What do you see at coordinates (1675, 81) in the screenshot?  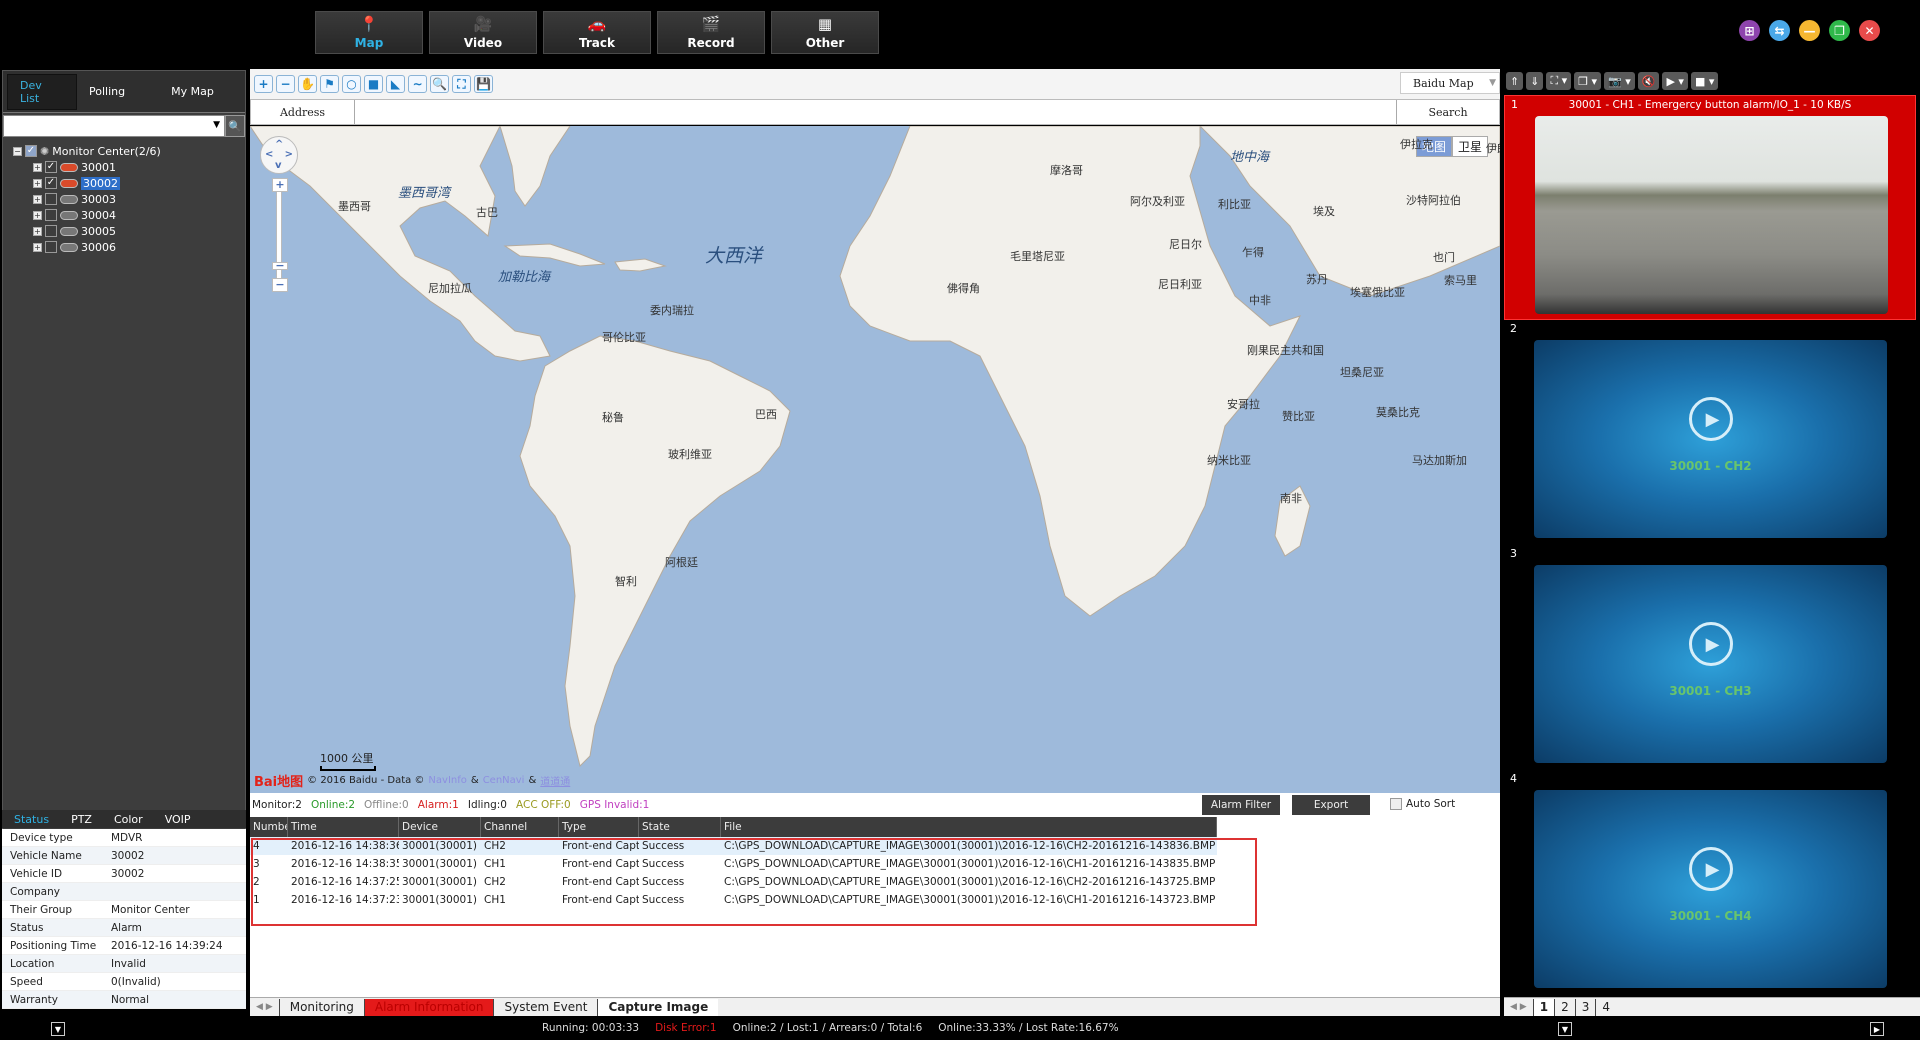 I see `play-icon: ▶ ▾` at bounding box center [1675, 81].